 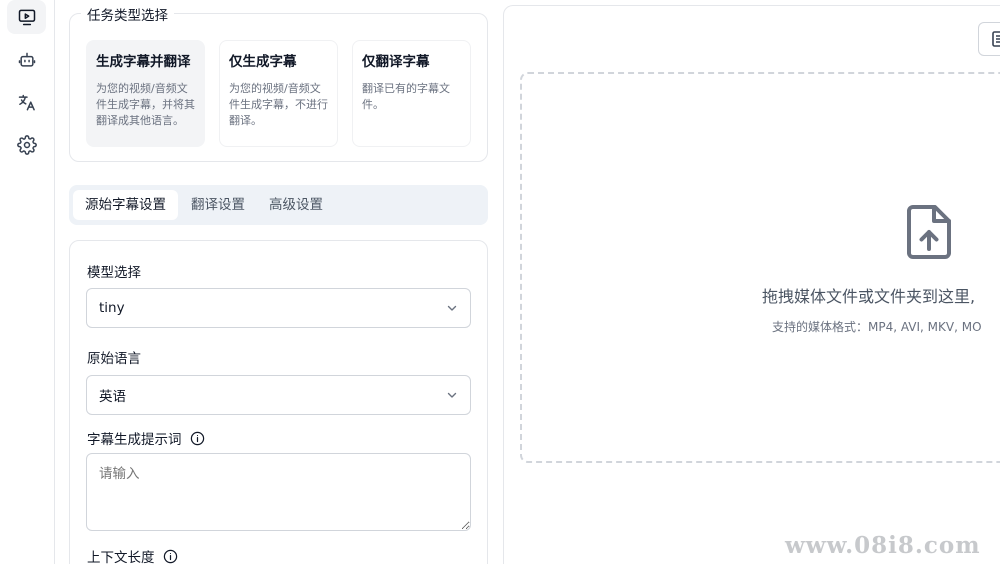 I want to click on language-select: 英语, so click(x=278, y=395).